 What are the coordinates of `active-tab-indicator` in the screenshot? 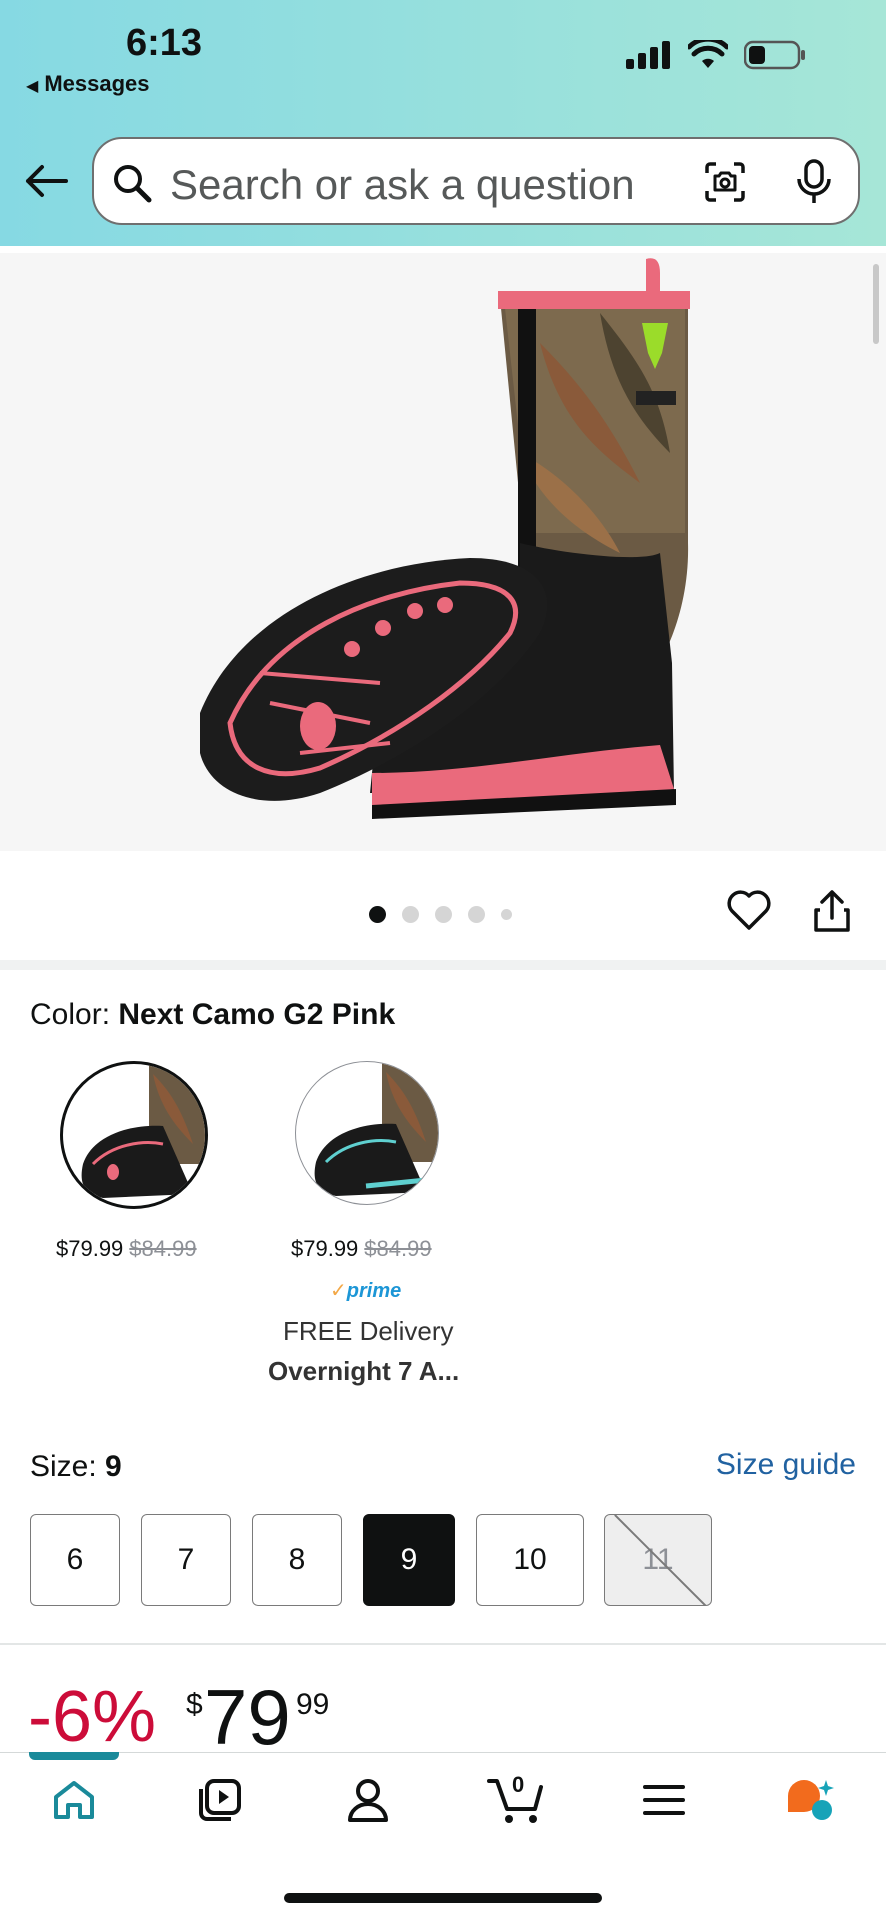 It's located at (74, 1756).